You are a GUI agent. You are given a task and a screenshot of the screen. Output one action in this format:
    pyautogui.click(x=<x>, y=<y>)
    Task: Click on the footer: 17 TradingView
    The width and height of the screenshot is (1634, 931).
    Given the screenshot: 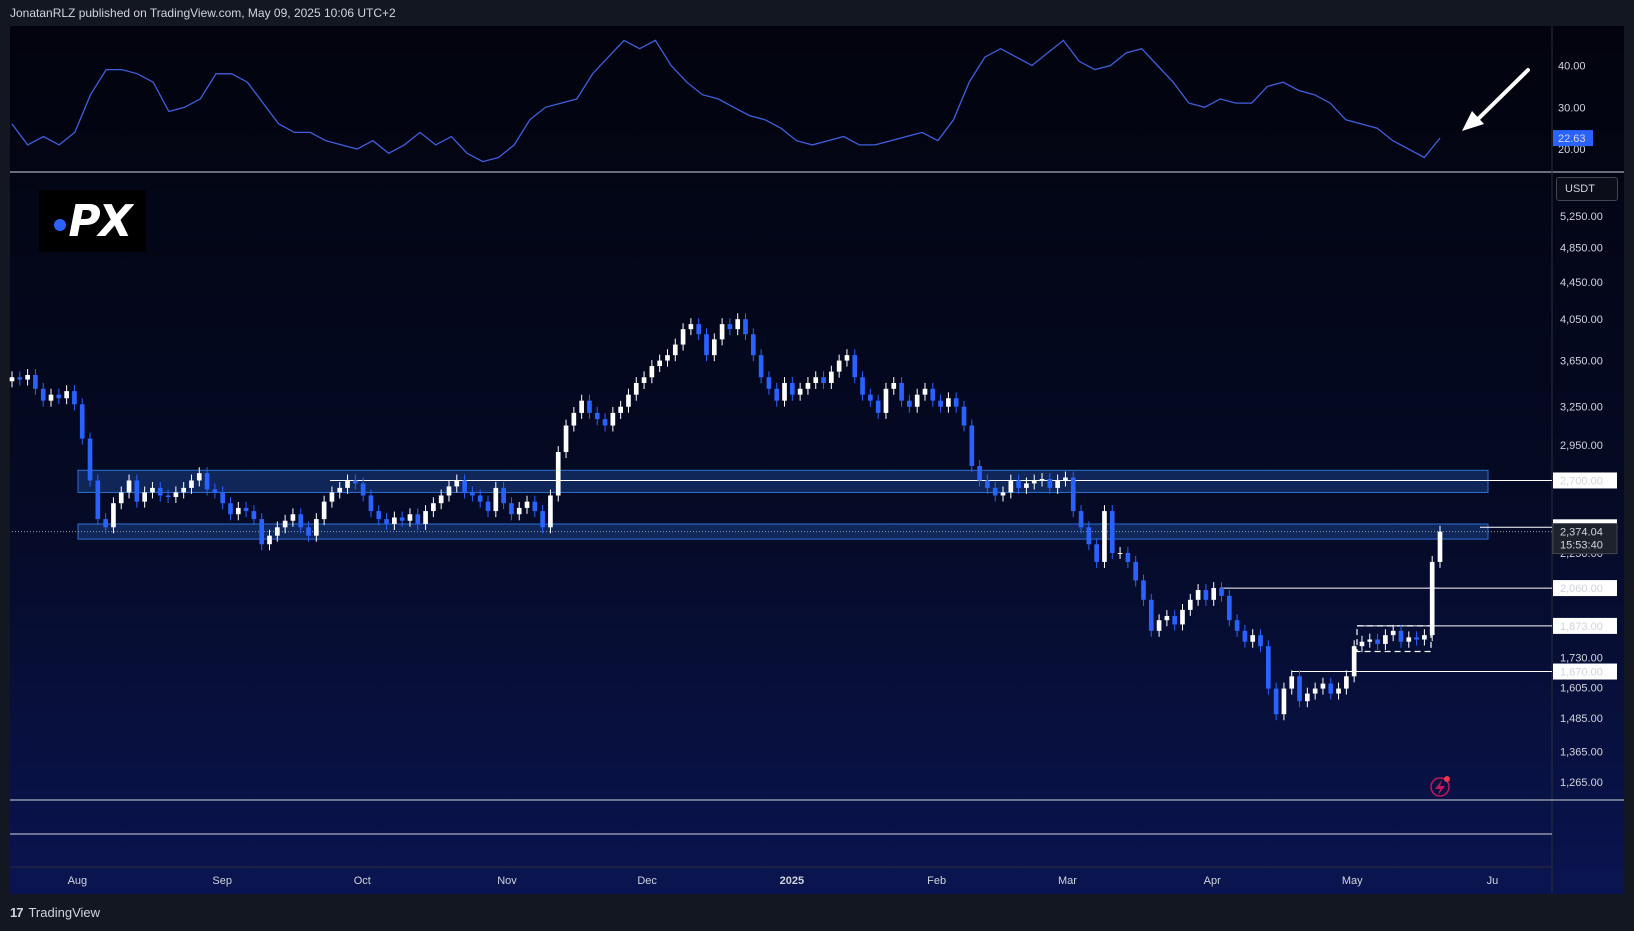 What is the action you would take?
    pyautogui.click(x=55, y=912)
    